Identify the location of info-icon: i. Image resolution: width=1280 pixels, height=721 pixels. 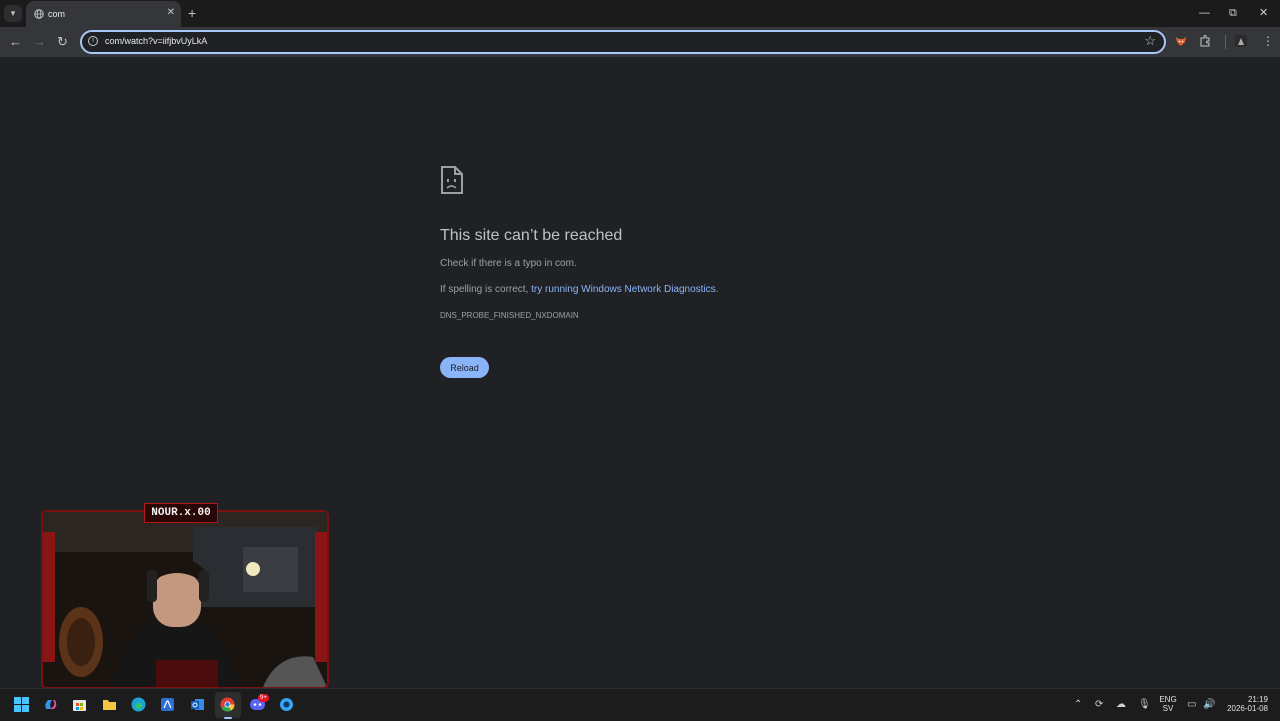
(93, 41).